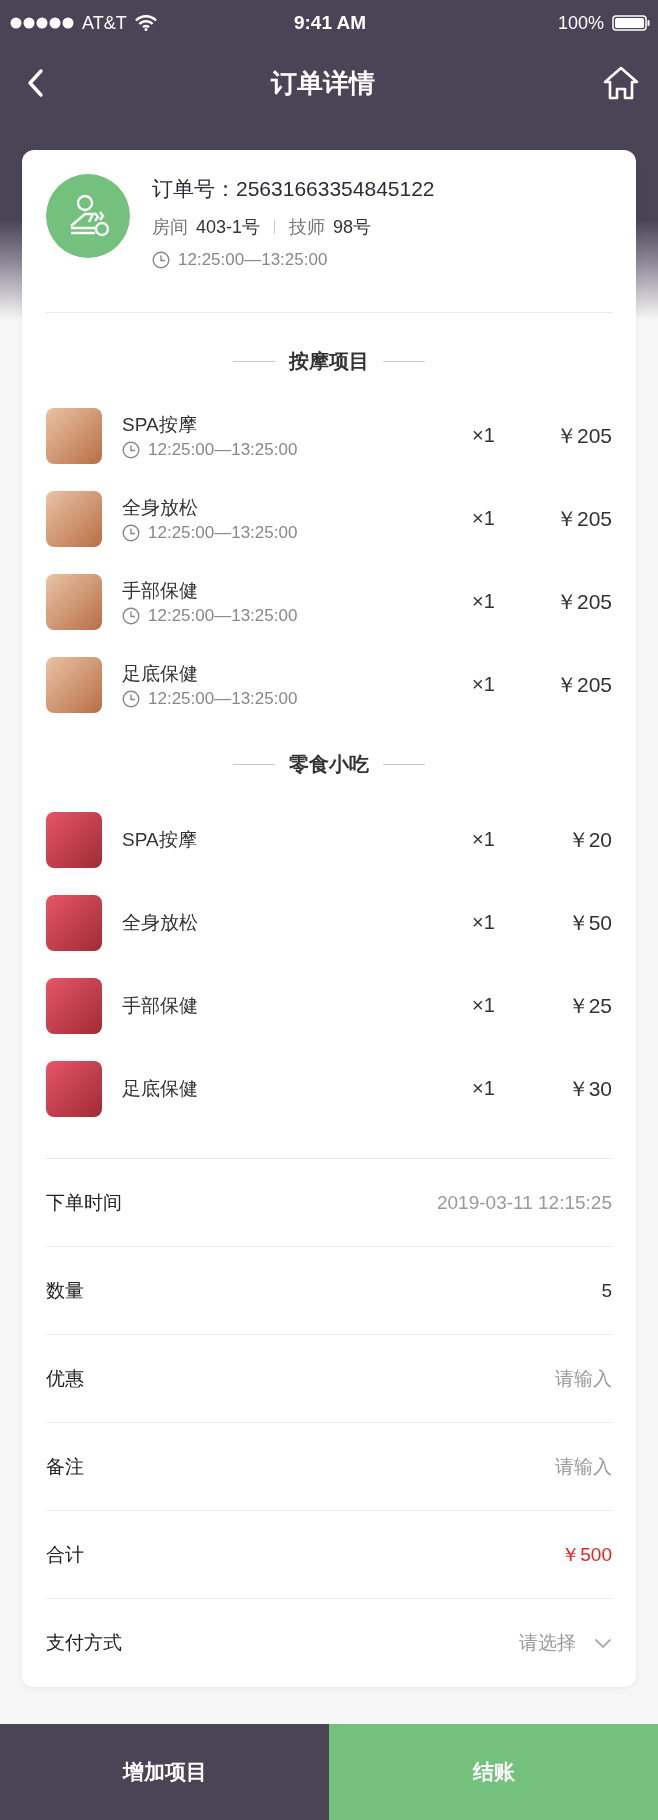 This screenshot has width=658, height=1820. Describe the element at coordinates (170, 227) in the screenshot. I see `room-label: 房间` at that location.